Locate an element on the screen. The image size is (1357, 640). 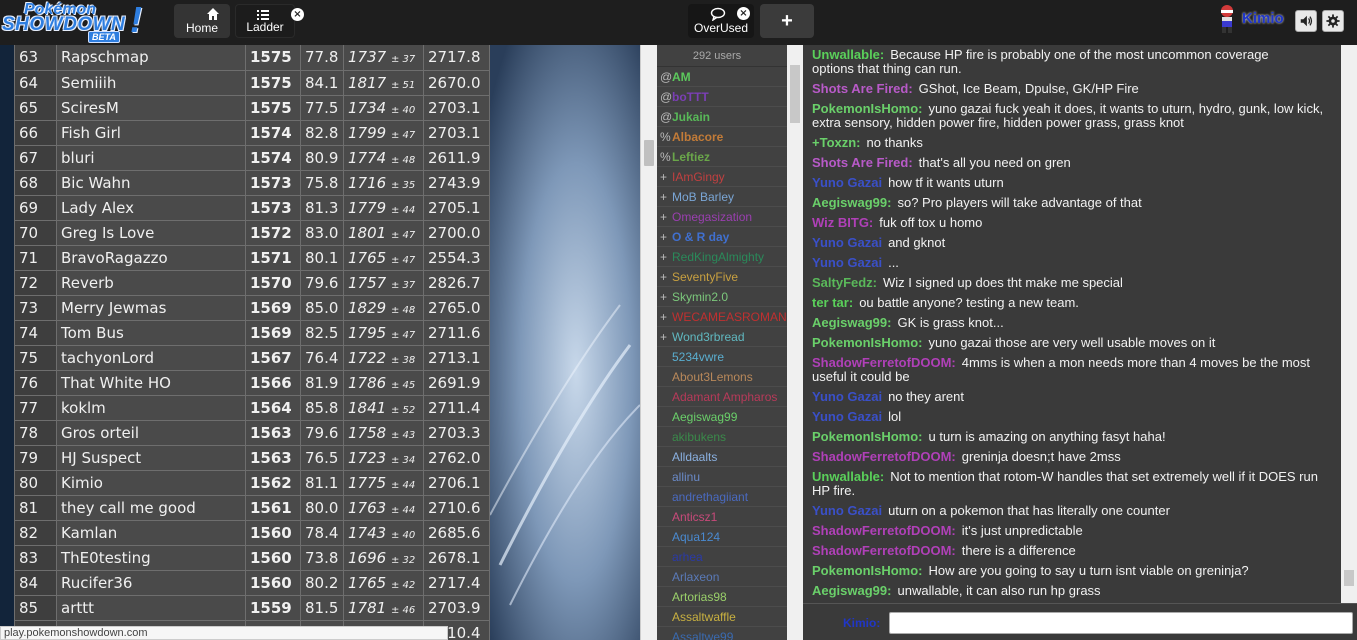
user-list-item: arhea is located at coordinates (722, 557).